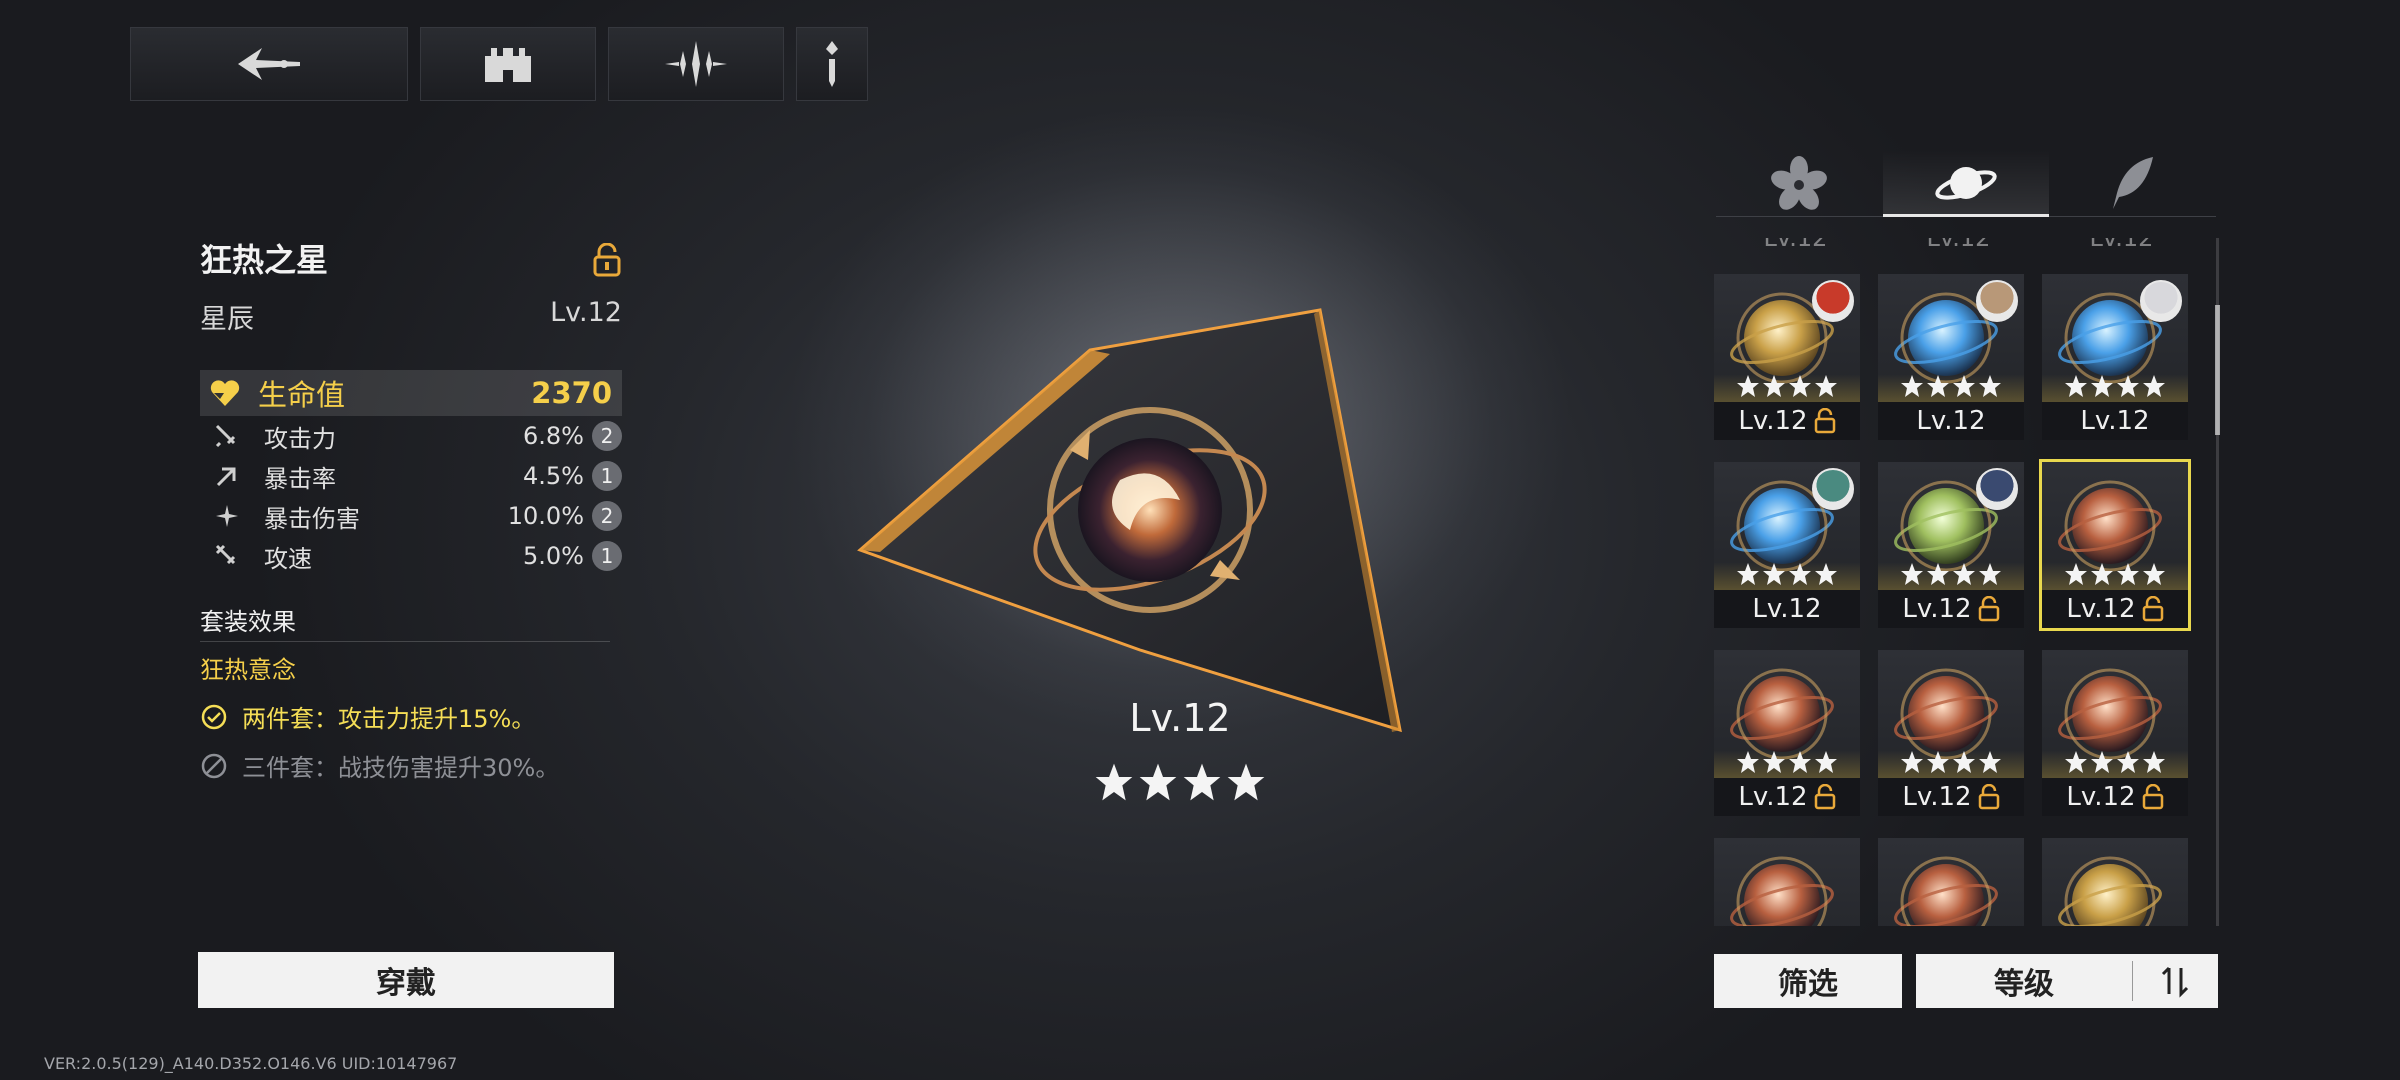  Describe the element at coordinates (406, 980) in the screenshot. I see `wear-button: 穿戴` at that location.